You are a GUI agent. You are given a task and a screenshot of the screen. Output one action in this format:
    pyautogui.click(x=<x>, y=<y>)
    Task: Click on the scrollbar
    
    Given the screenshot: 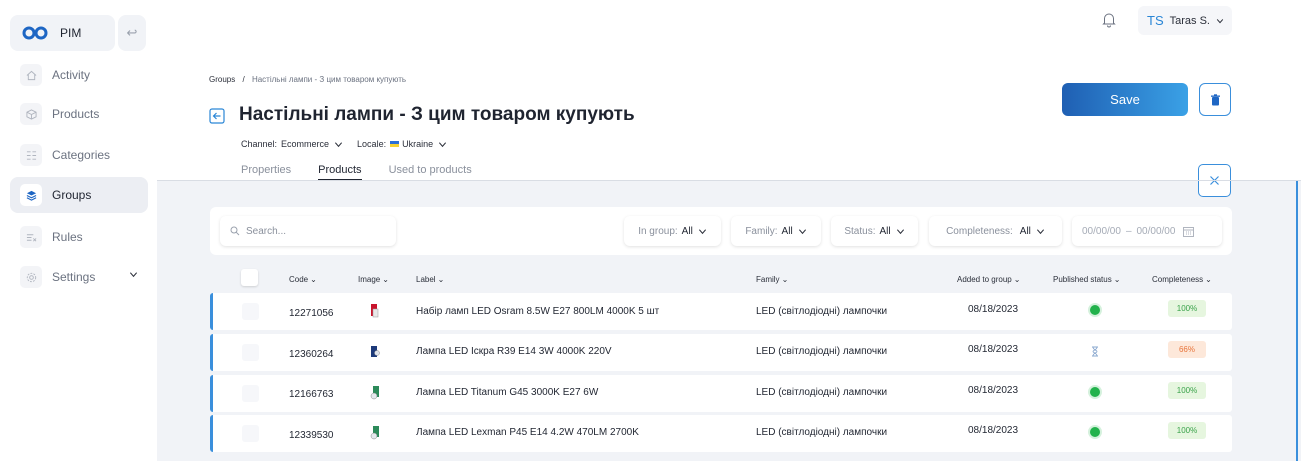 What is the action you would take?
    pyautogui.click(x=1297, y=321)
    